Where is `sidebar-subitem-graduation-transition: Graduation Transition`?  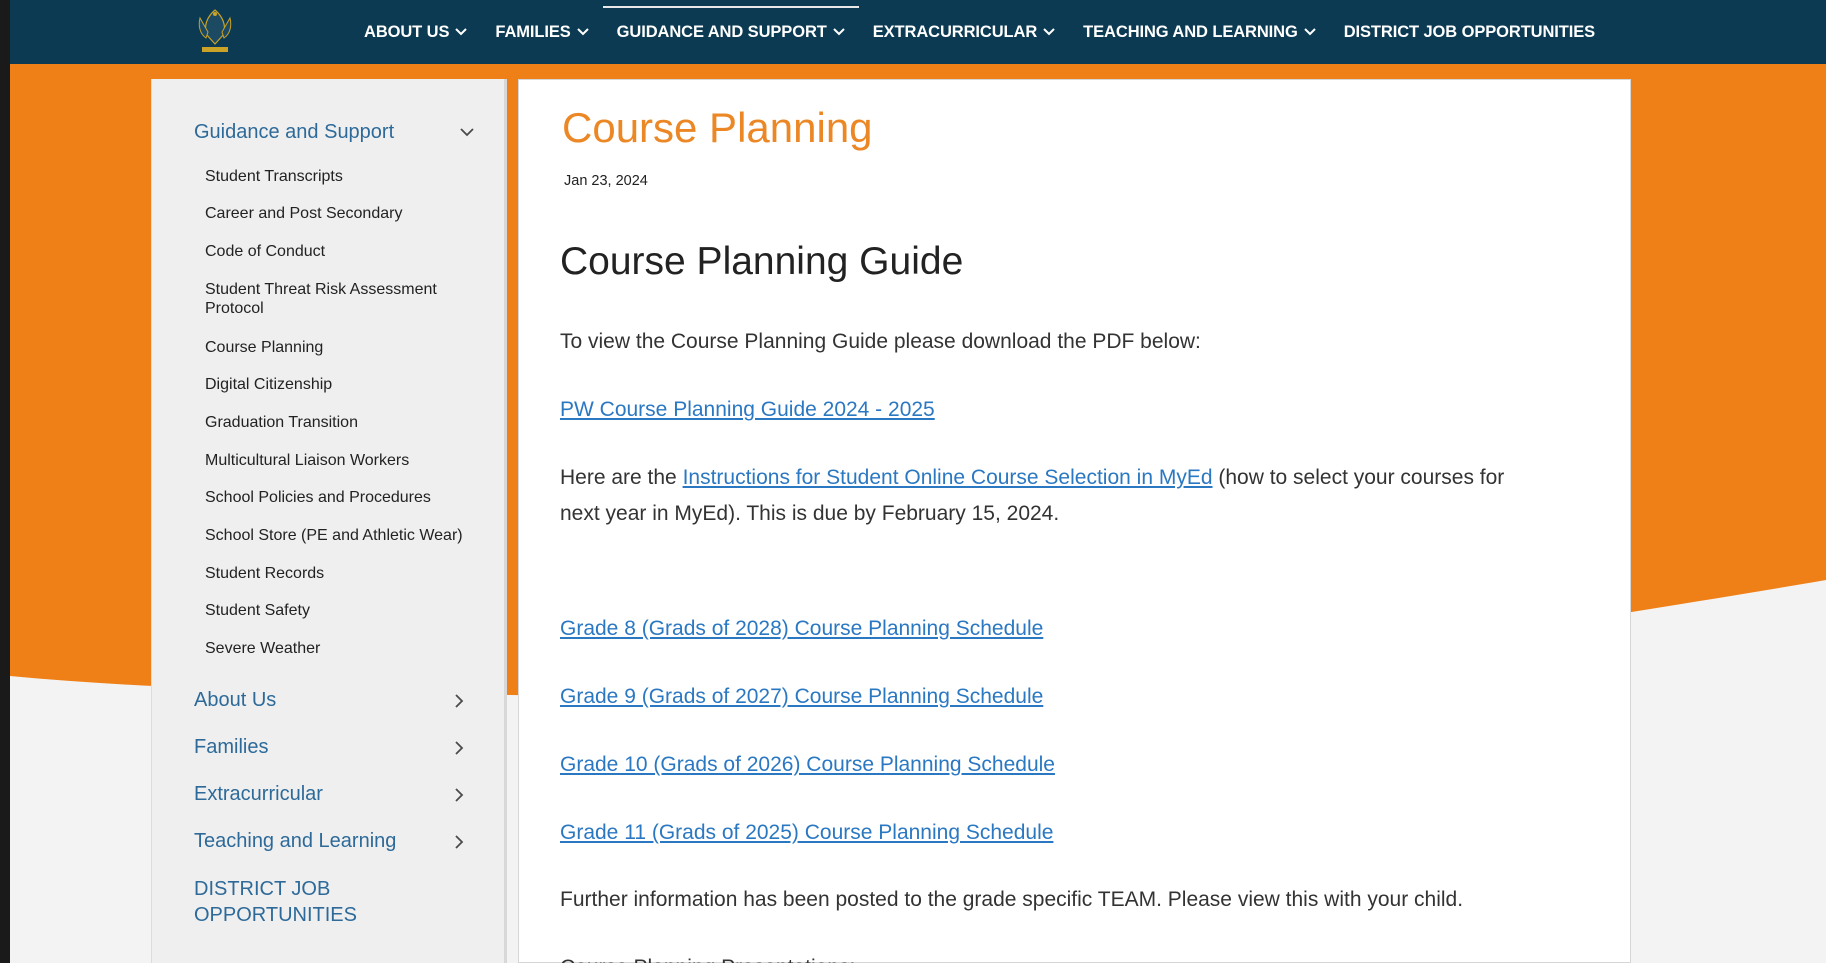 sidebar-subitem-graduation-transition: Graduation Transition is located at coordinates (340, 422).